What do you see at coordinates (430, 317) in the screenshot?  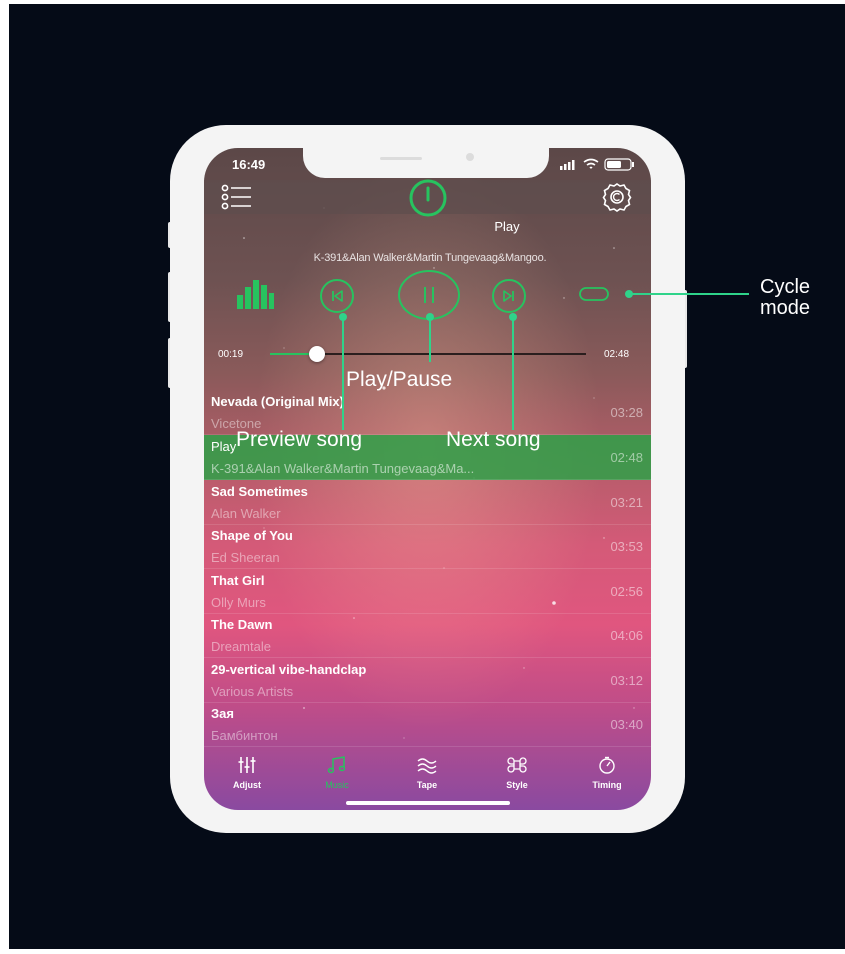 I see `play-pause-callout-dot` at bounding box center [430, 317].